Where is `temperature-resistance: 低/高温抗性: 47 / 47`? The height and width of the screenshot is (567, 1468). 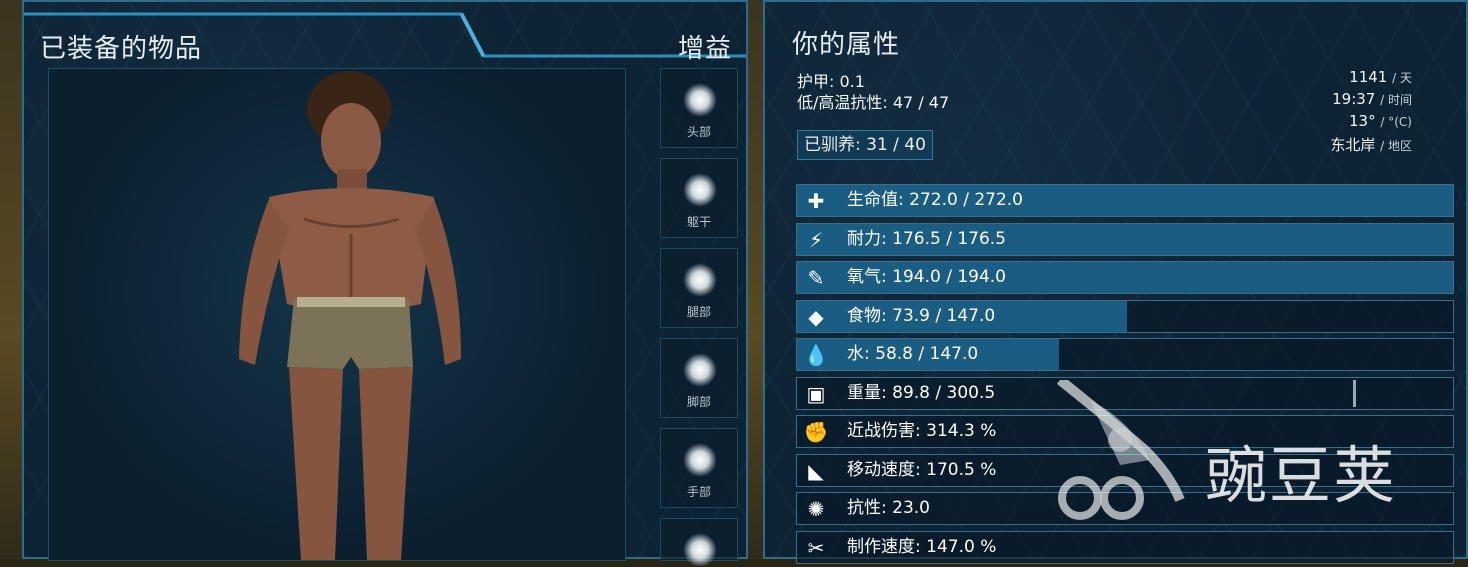 temperature-resistance: 低/高温抗性: 47 / 47 is located at coordinates (873, 102).